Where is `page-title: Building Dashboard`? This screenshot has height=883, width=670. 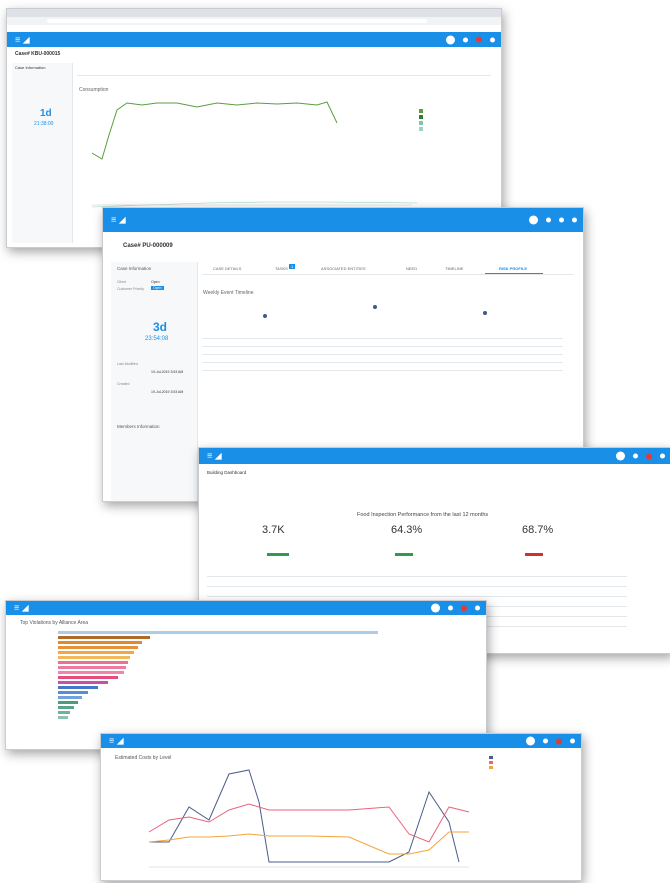
page-title: Building Dashboard is located at coordinates (227, 472).